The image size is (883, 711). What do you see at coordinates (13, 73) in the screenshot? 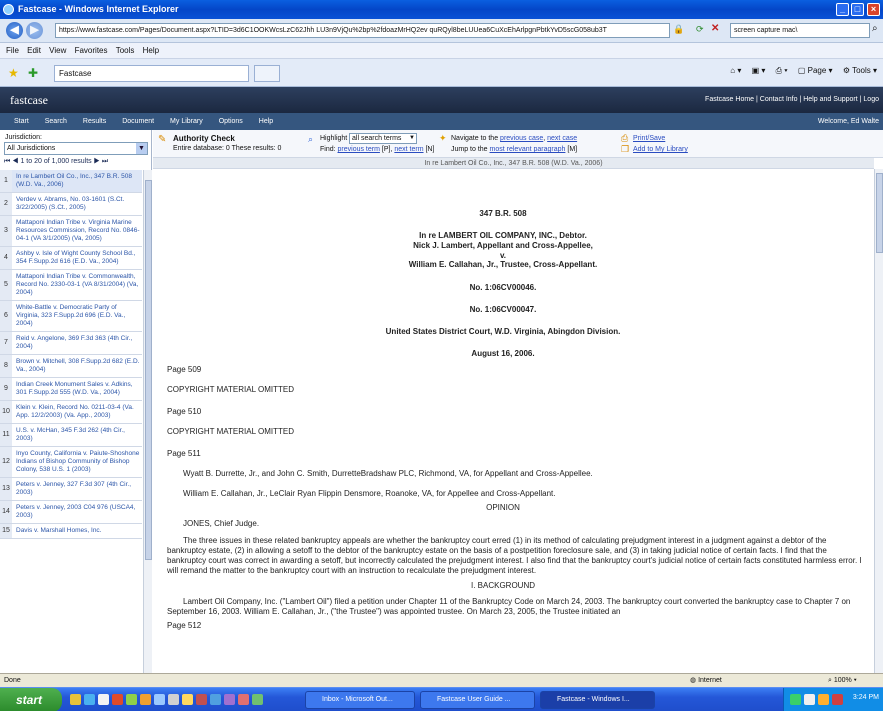
I see `favorites-star-icon: ★` at bounding box center [13, 73].